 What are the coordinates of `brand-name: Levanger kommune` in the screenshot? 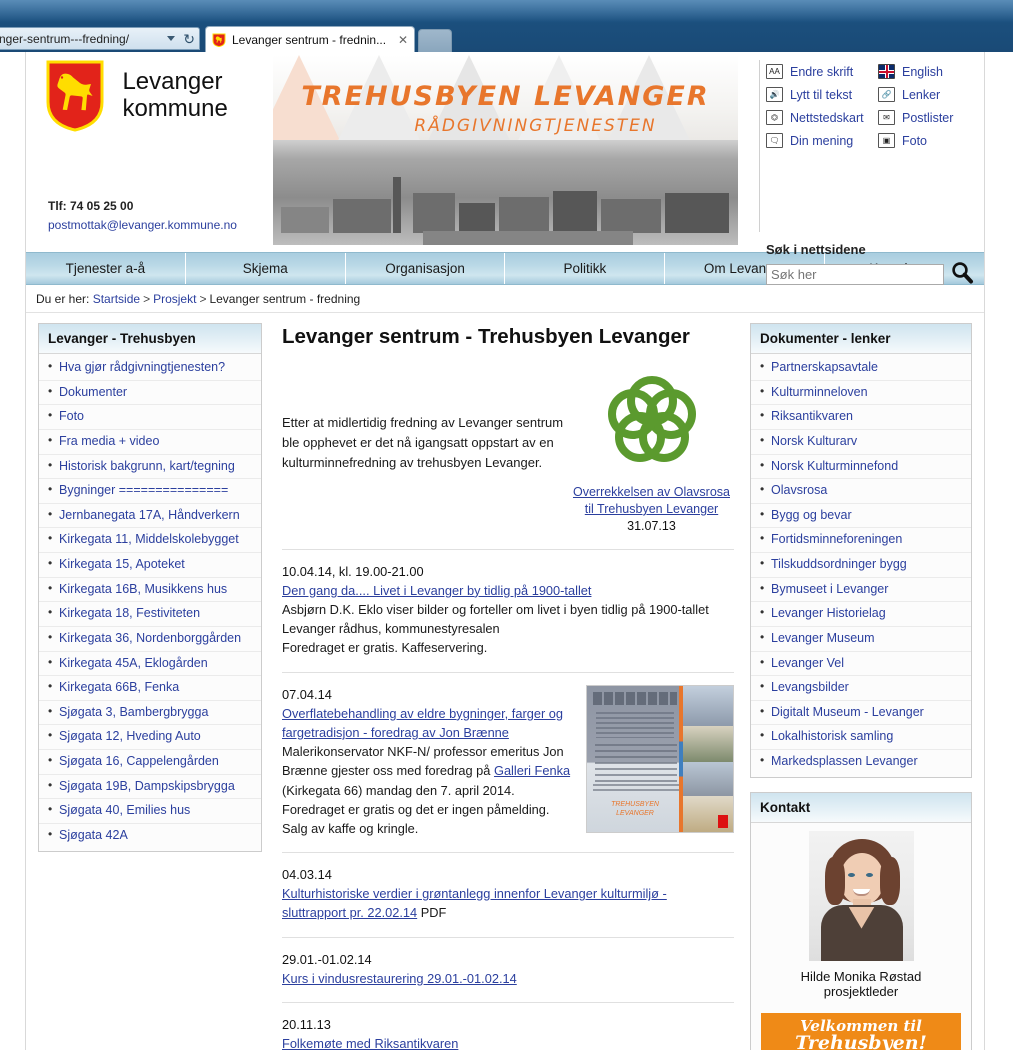 It's located at (174, 95).